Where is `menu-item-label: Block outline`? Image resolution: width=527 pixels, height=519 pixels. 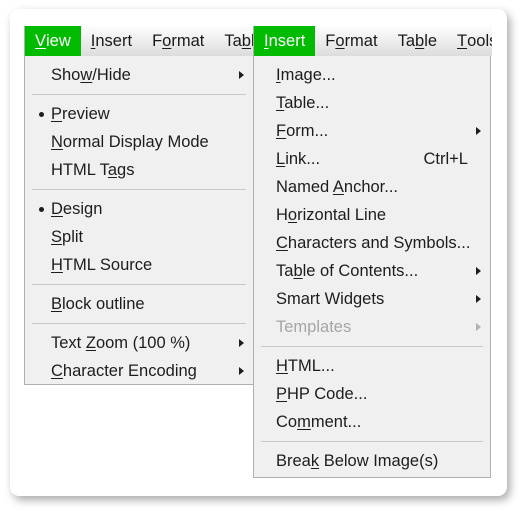 menu-item-label: Block outline is located at coordinates (98, 303).